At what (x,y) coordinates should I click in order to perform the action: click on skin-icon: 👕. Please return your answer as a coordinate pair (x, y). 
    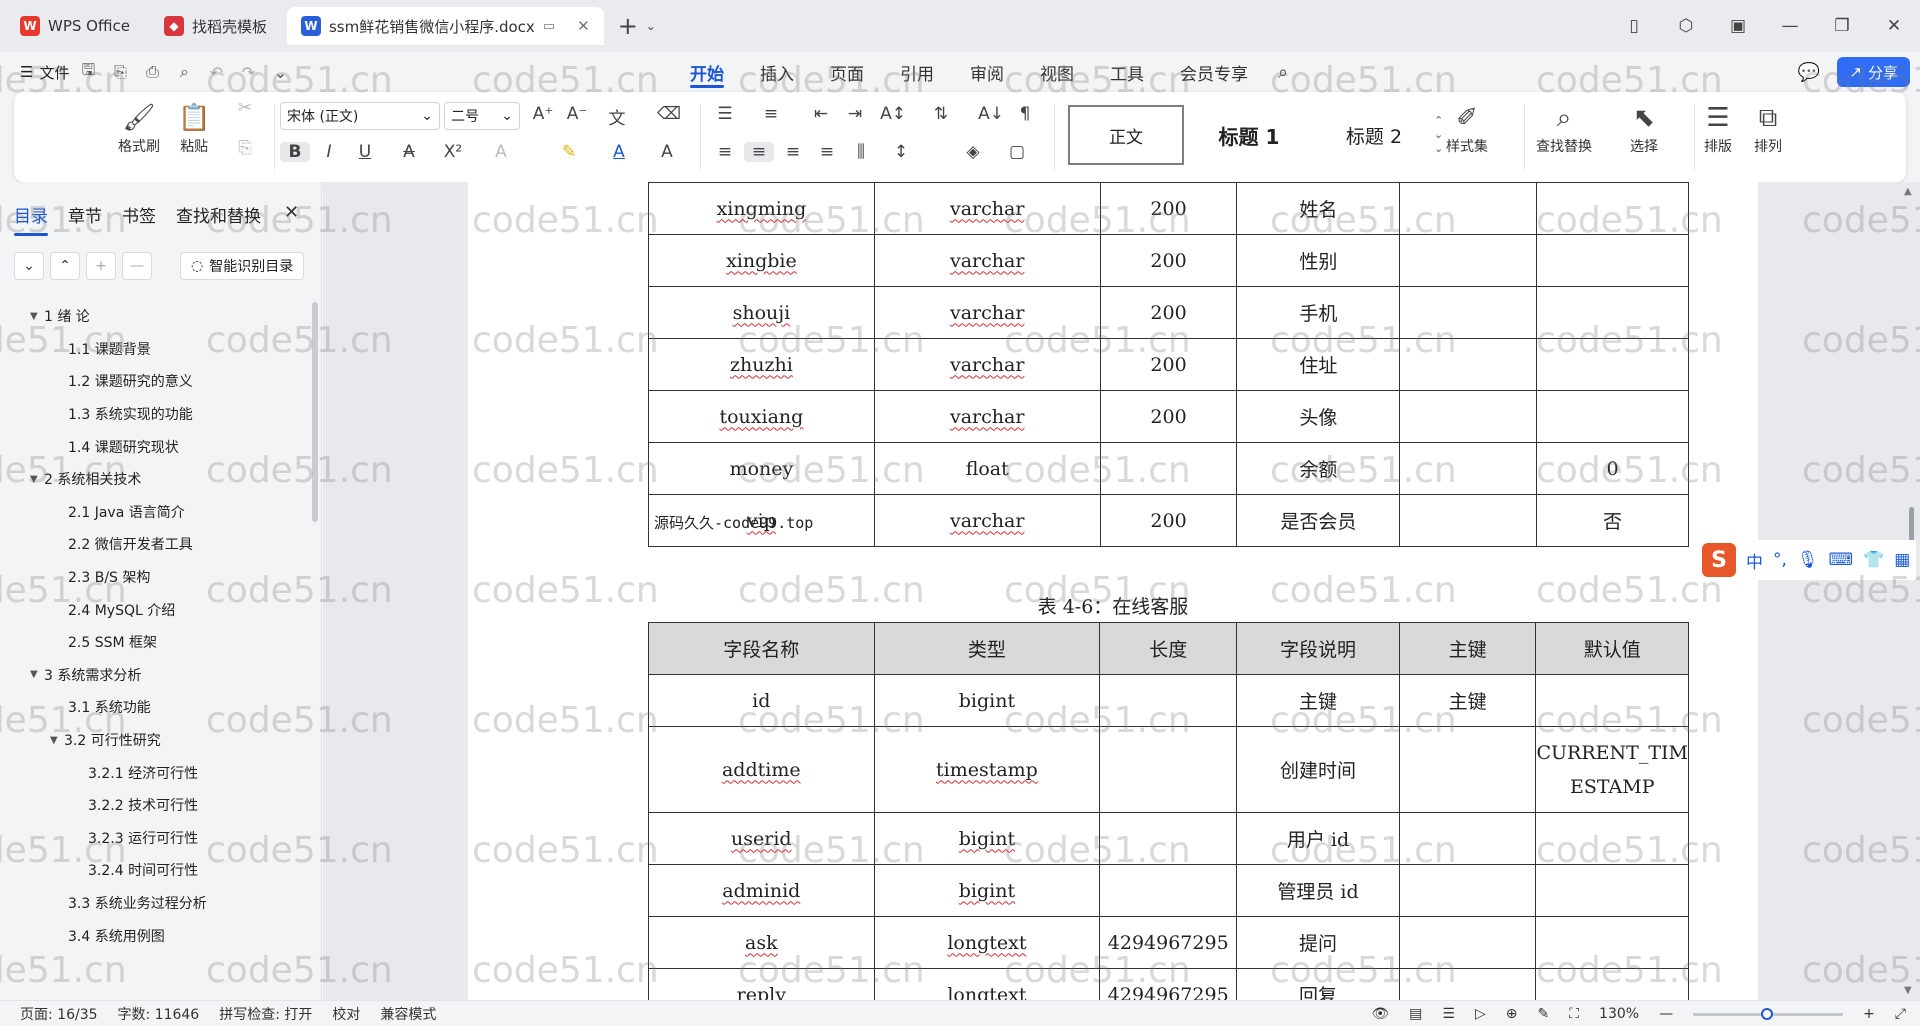
    Looking at the image, I should click on (1873, 560).